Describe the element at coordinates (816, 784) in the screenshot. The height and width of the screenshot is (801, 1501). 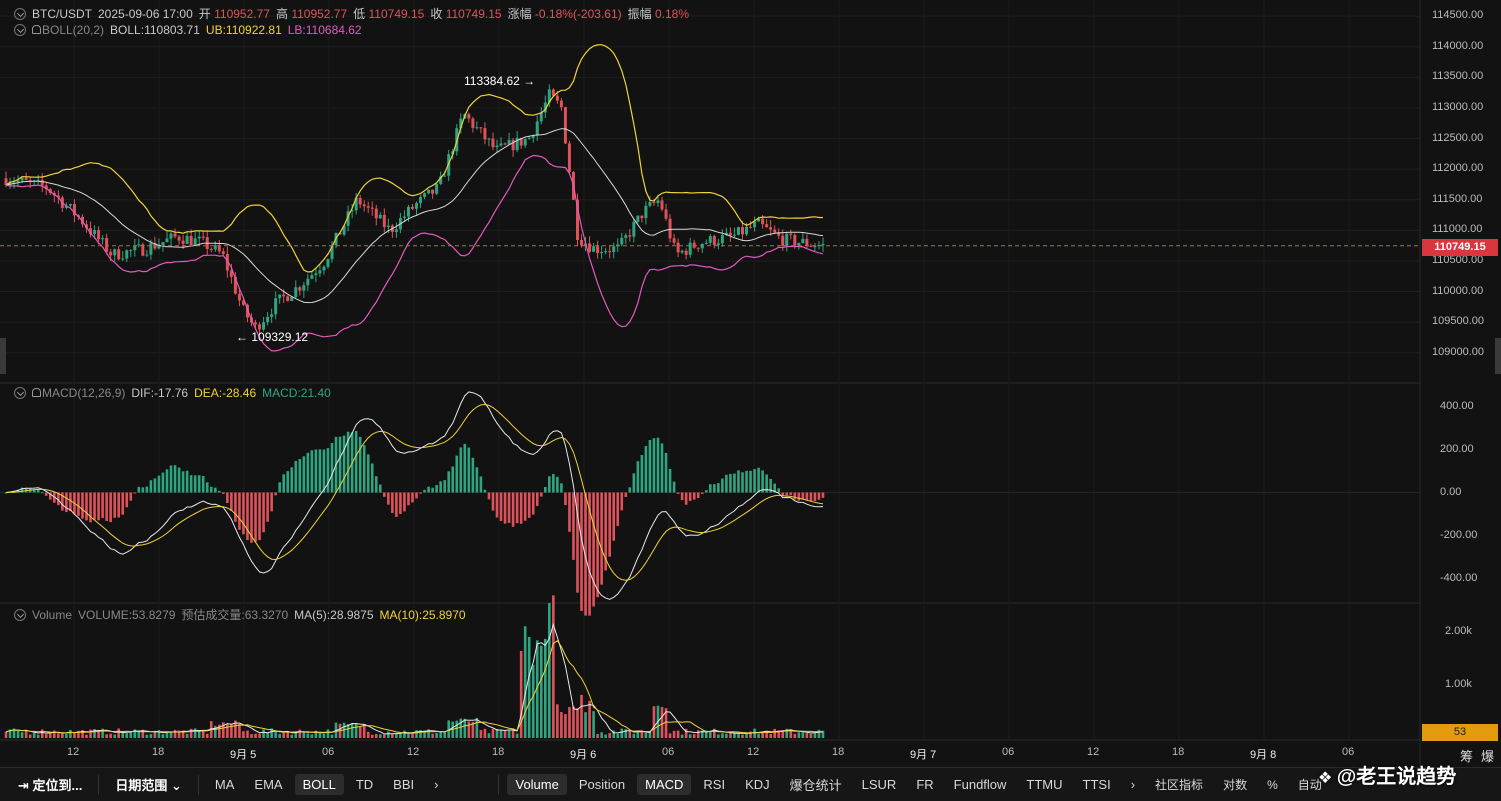
I see `indicator-liquidation: 爆仓统计` at that location.